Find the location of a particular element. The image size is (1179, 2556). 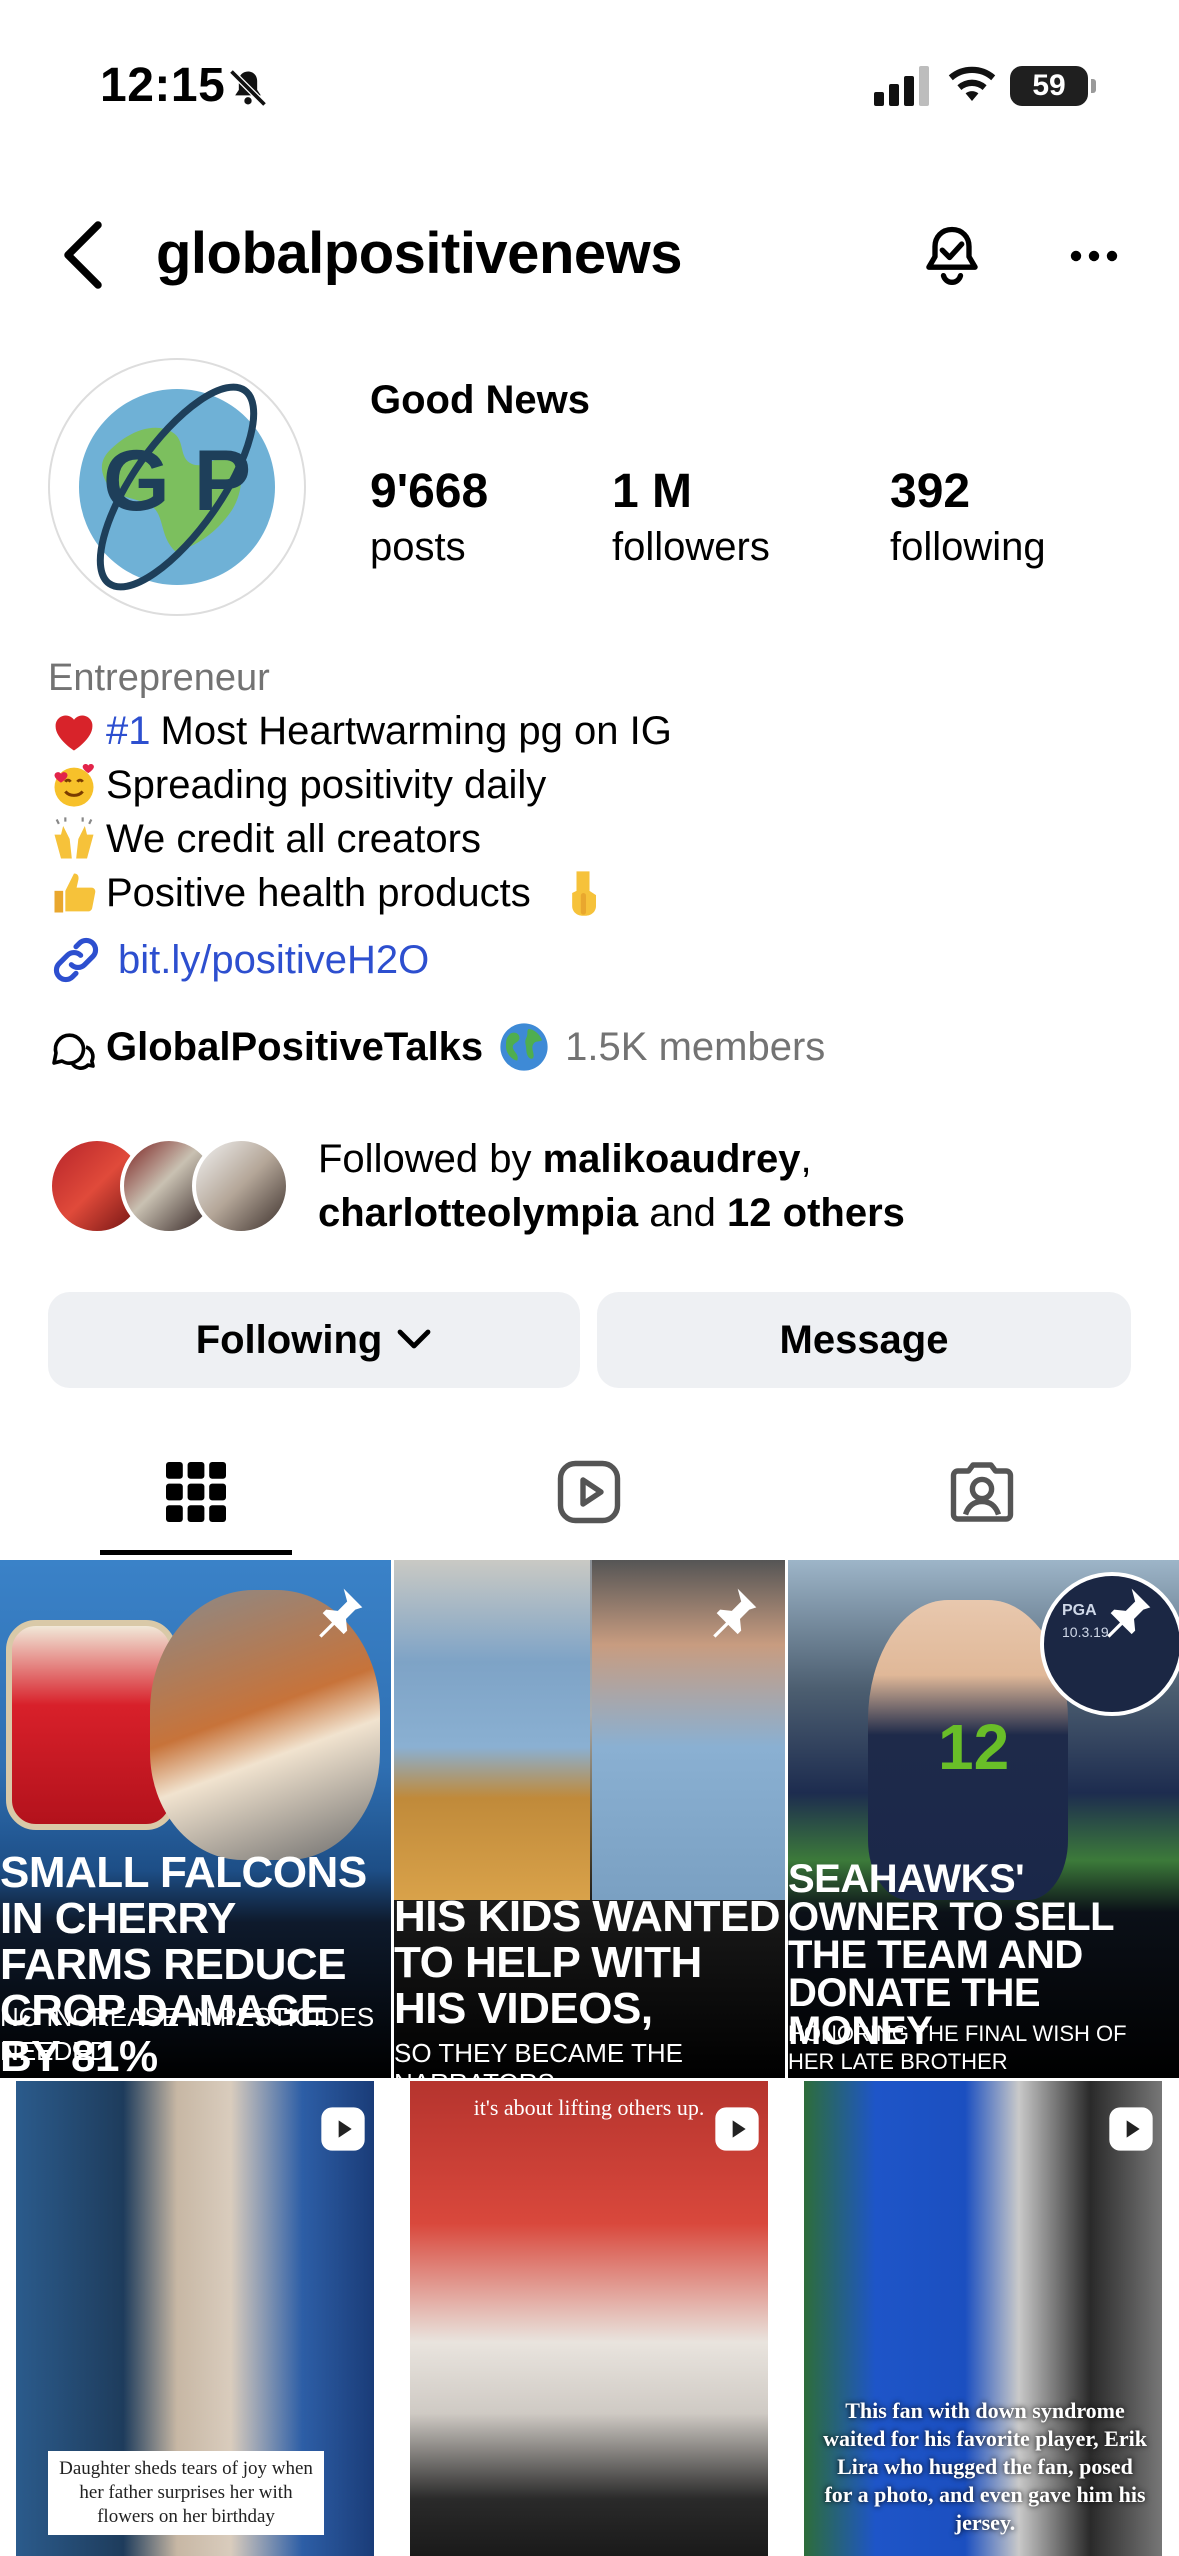

profile-tabs is located at coordinates (589, 1500).